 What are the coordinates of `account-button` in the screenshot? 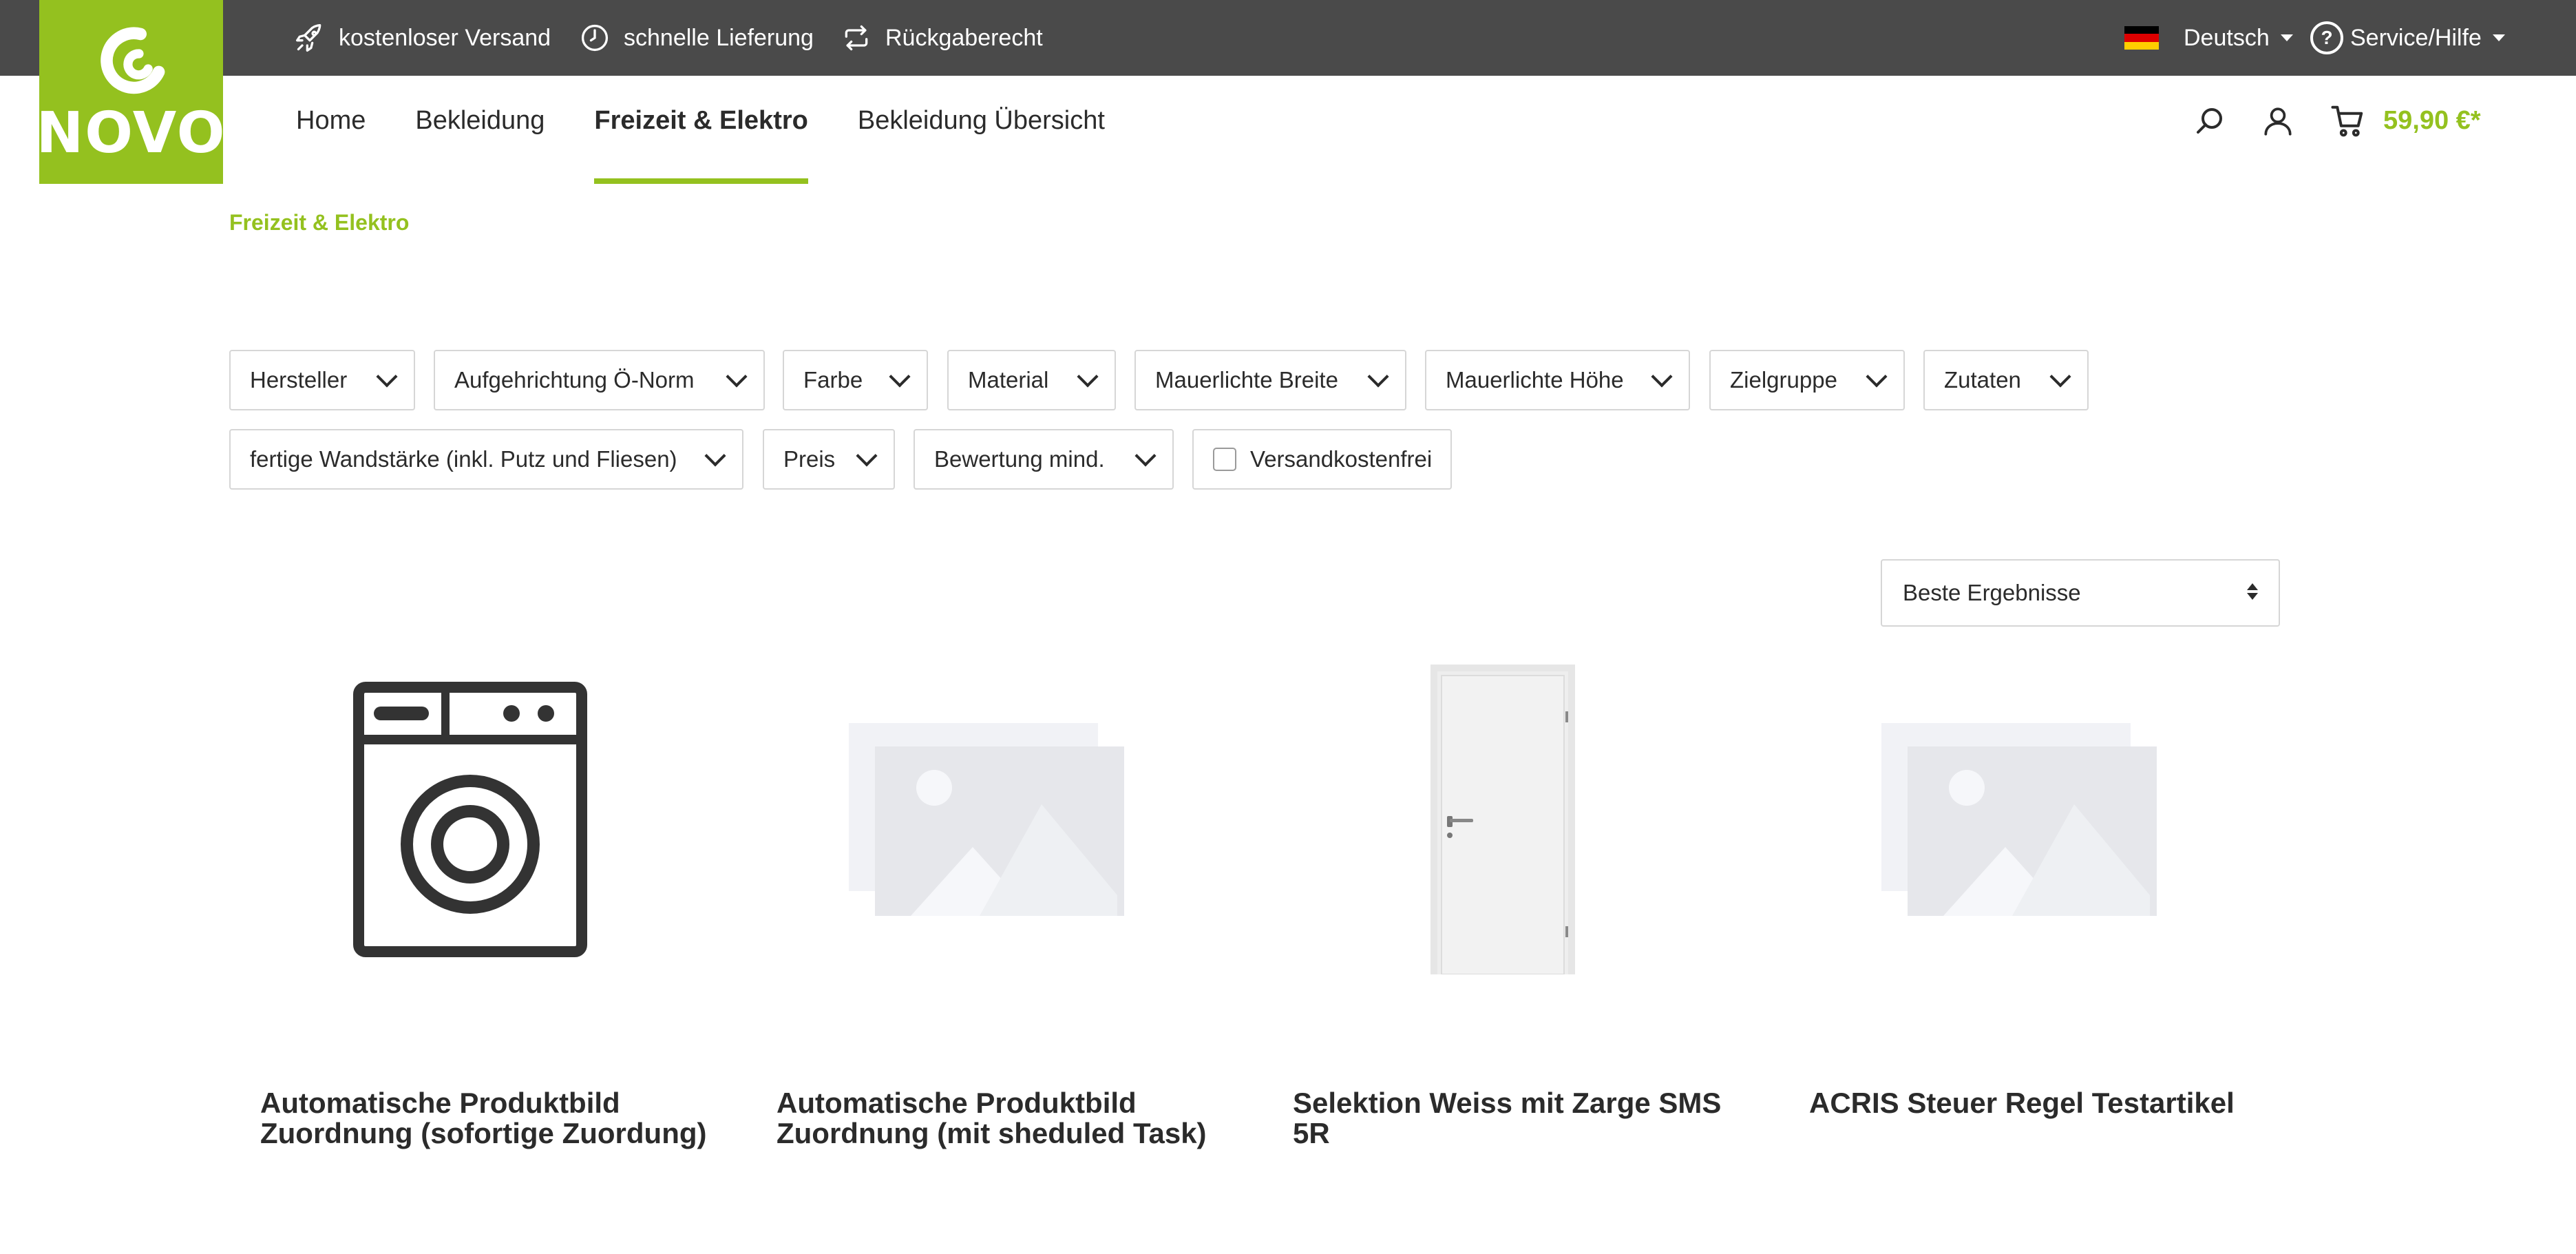 It's located at (2278, 130).